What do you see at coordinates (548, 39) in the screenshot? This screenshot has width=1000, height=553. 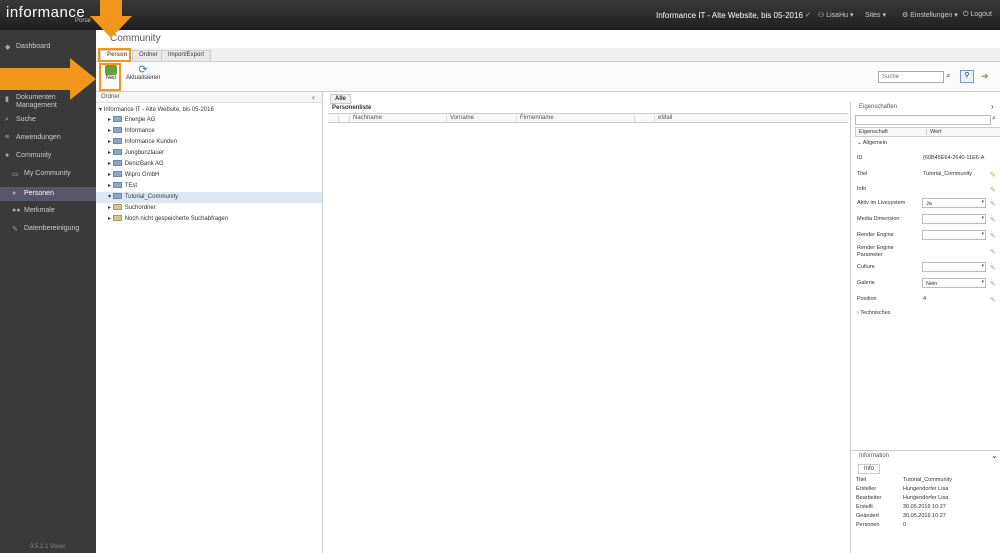 I see `page-header: Community` at bounding box center [548, 39].